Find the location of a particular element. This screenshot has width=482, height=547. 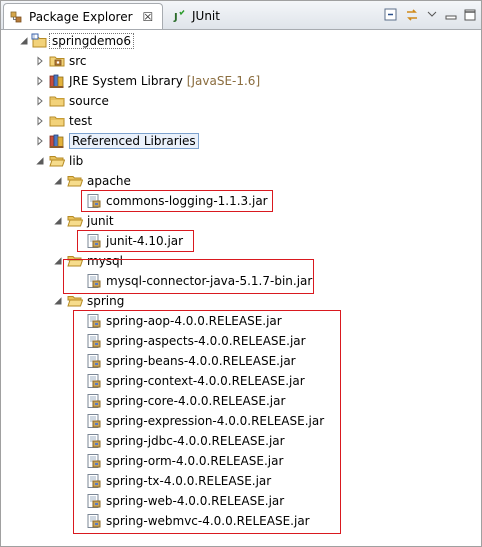

tree-item-jar: spring-jdbc-4.0.0.RELEASE.jar is located at coordinates (185, 441).